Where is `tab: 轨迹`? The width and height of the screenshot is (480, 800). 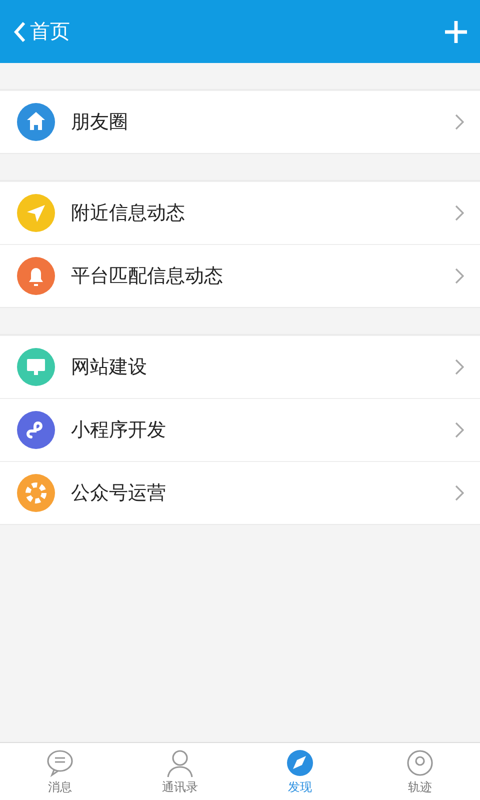
tab: 轨迹 is located at coordinates (420, 771).